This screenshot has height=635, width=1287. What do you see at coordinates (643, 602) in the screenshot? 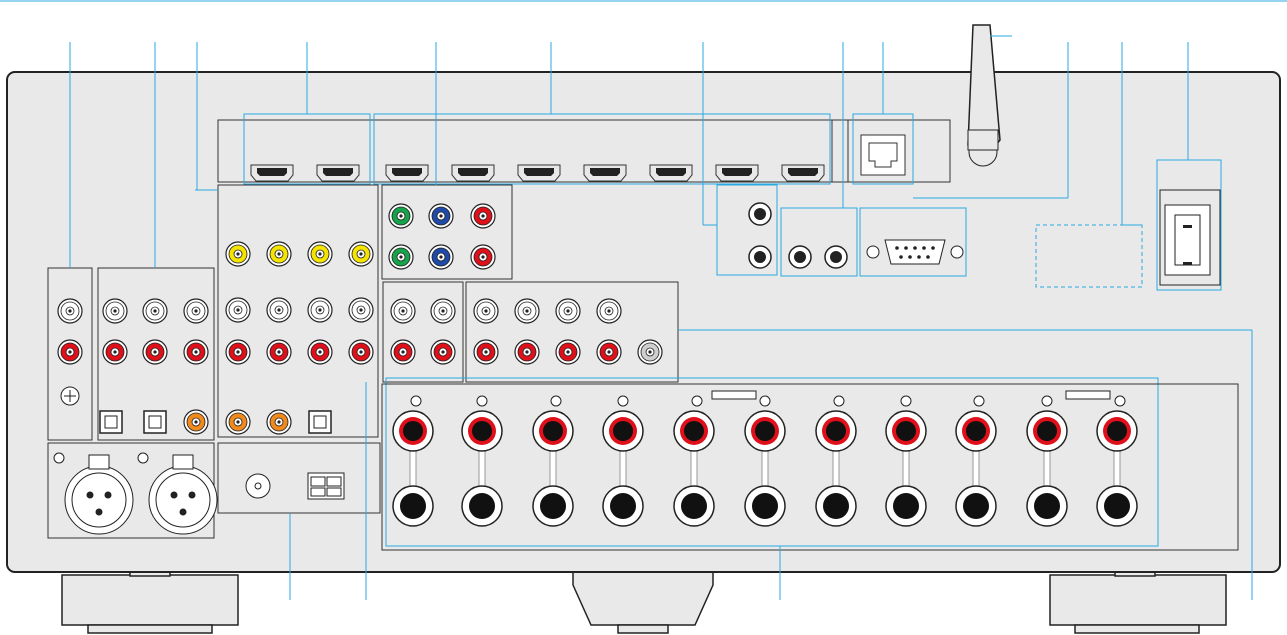
I see `center-foot` at bounding box center [643, 602].